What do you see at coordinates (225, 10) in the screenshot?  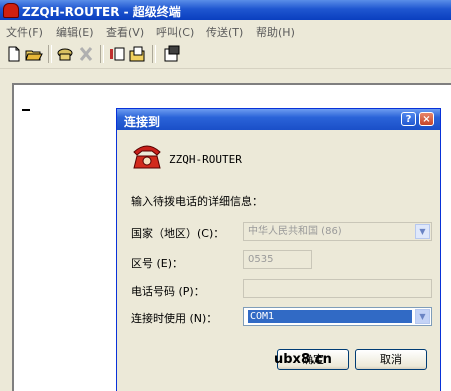 I see `window-title-bar: ZZQH-ROUTER - 超级终端` at bounding box center [225, 10].